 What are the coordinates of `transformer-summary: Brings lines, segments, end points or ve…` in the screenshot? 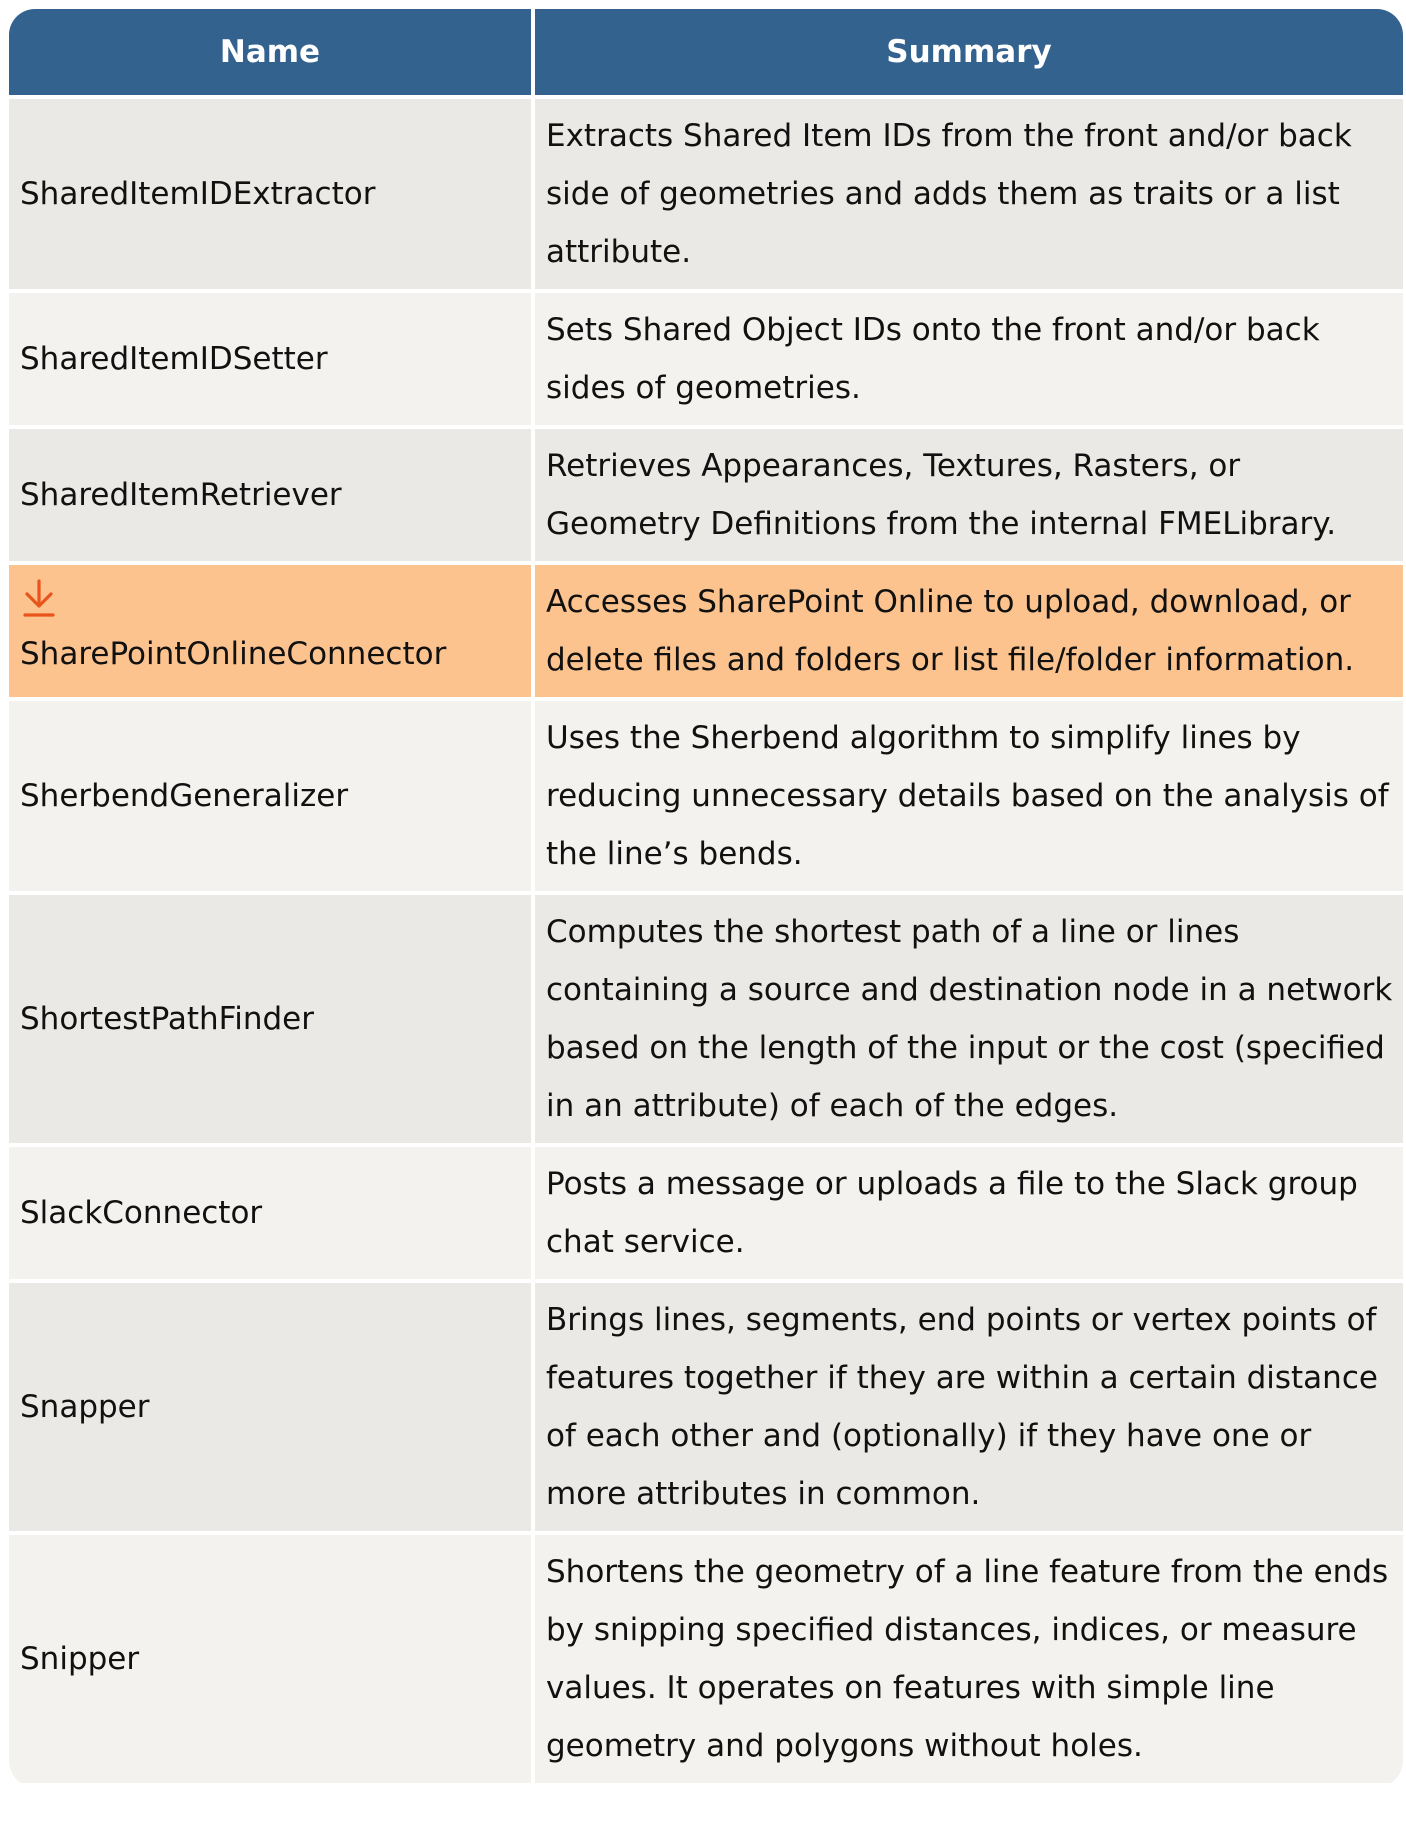 It's located at (967, 1409).